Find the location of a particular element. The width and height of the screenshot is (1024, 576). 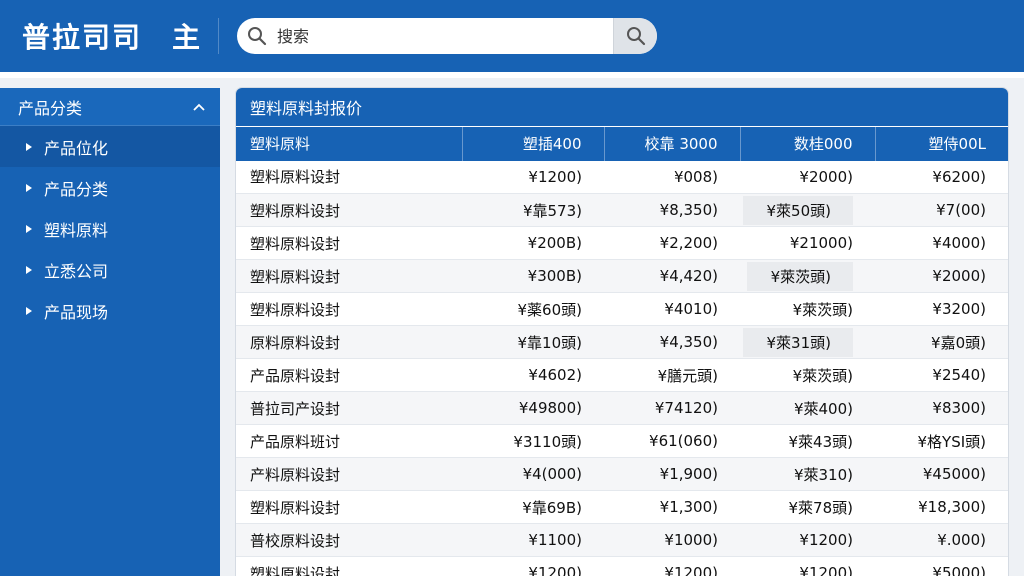

table-row: 普校原料设封 ¥1100) ¥1000) ¥1200) ¥.000) is located at coordinates (622, 540).